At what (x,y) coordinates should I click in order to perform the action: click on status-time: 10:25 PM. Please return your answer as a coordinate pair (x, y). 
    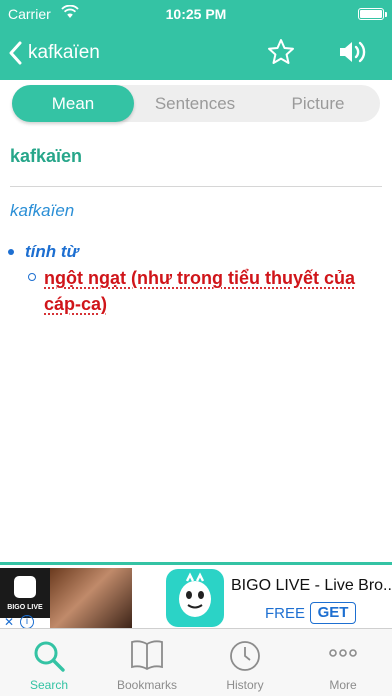
    Looking at the image, I should click on (196, 14).